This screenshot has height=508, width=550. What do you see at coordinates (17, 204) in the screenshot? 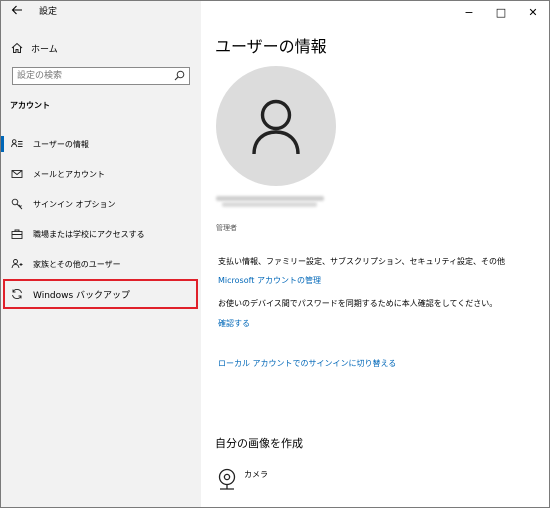
I see `key-icon` at bounding box center [17, 204].